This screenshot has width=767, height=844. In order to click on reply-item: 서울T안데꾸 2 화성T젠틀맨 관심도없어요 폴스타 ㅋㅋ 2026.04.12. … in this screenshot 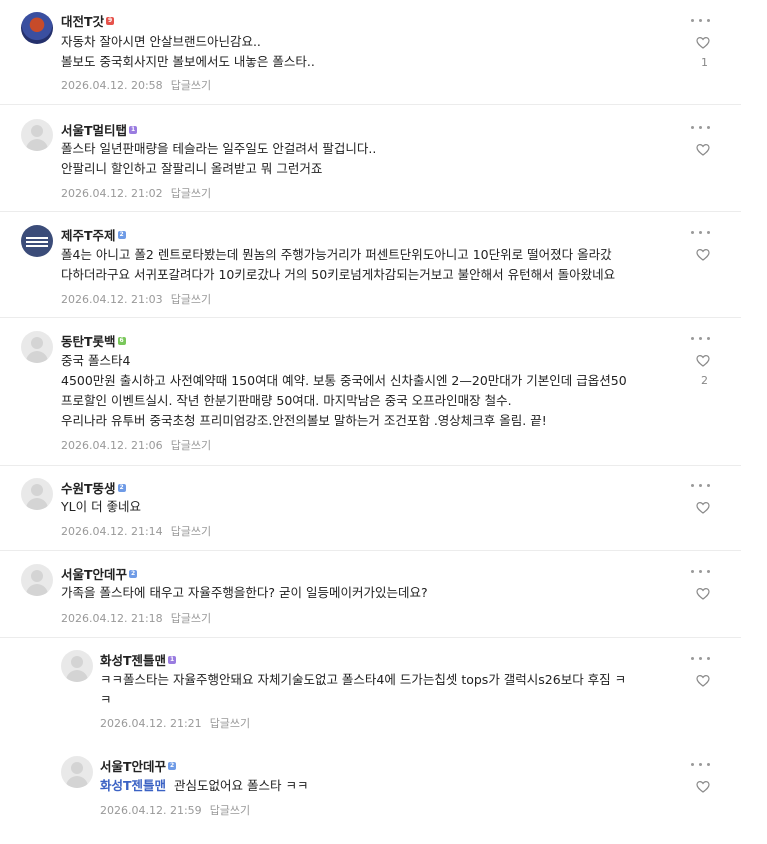, I will do `click(370, 790)`.